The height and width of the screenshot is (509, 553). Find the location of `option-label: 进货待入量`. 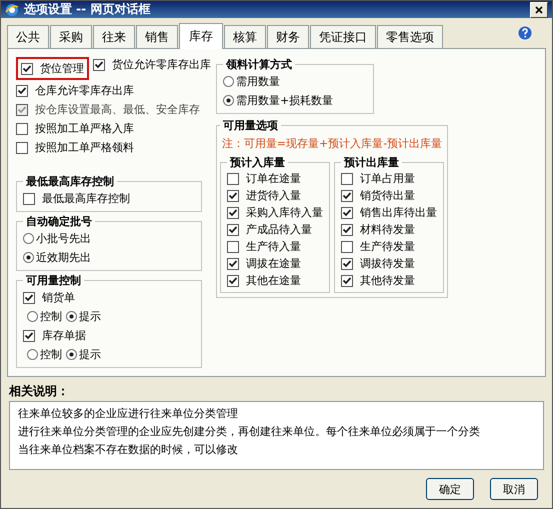

option-label: 进货待入量 is located at coordinates (273, 195).